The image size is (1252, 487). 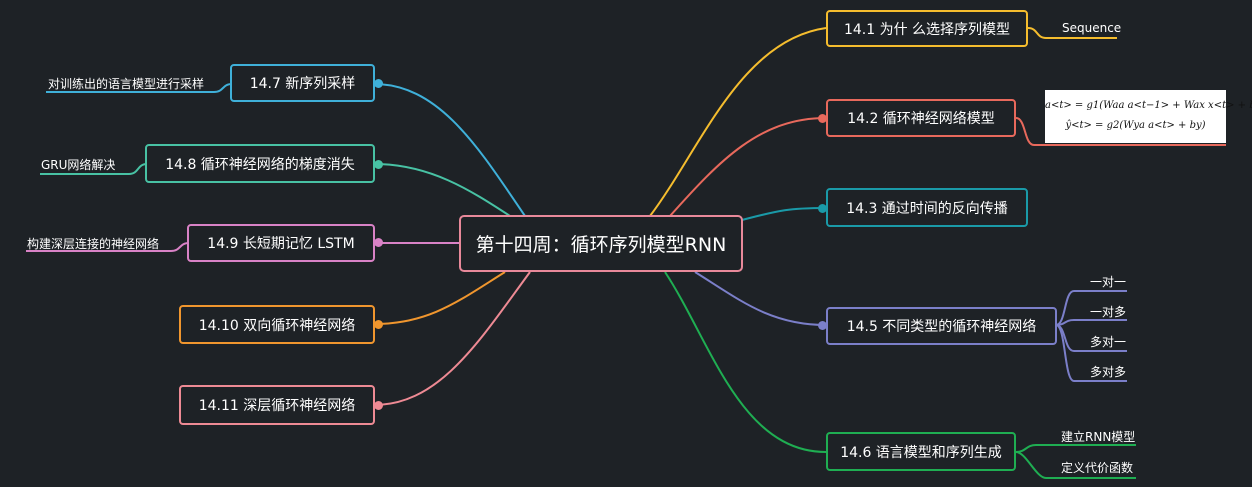 What do you see at coordinates (1108, 371) in the screenshot?
I see `leaf-many-to-many: 多对多` at bounding box center [1108, 371].